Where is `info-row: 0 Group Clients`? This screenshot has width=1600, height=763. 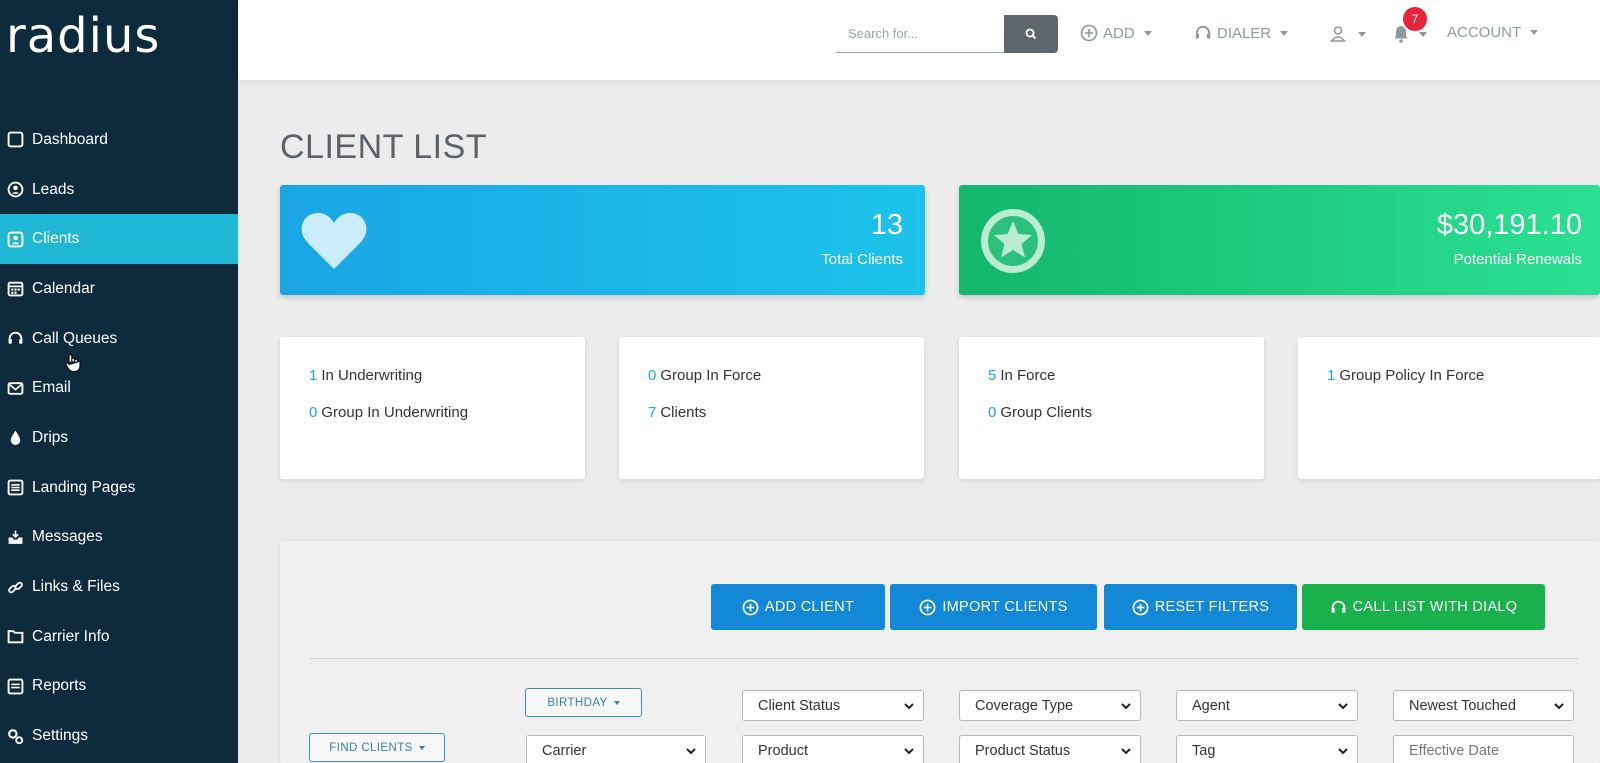
info-row: 0 Group Clients is located at coordinates (1126, 413).